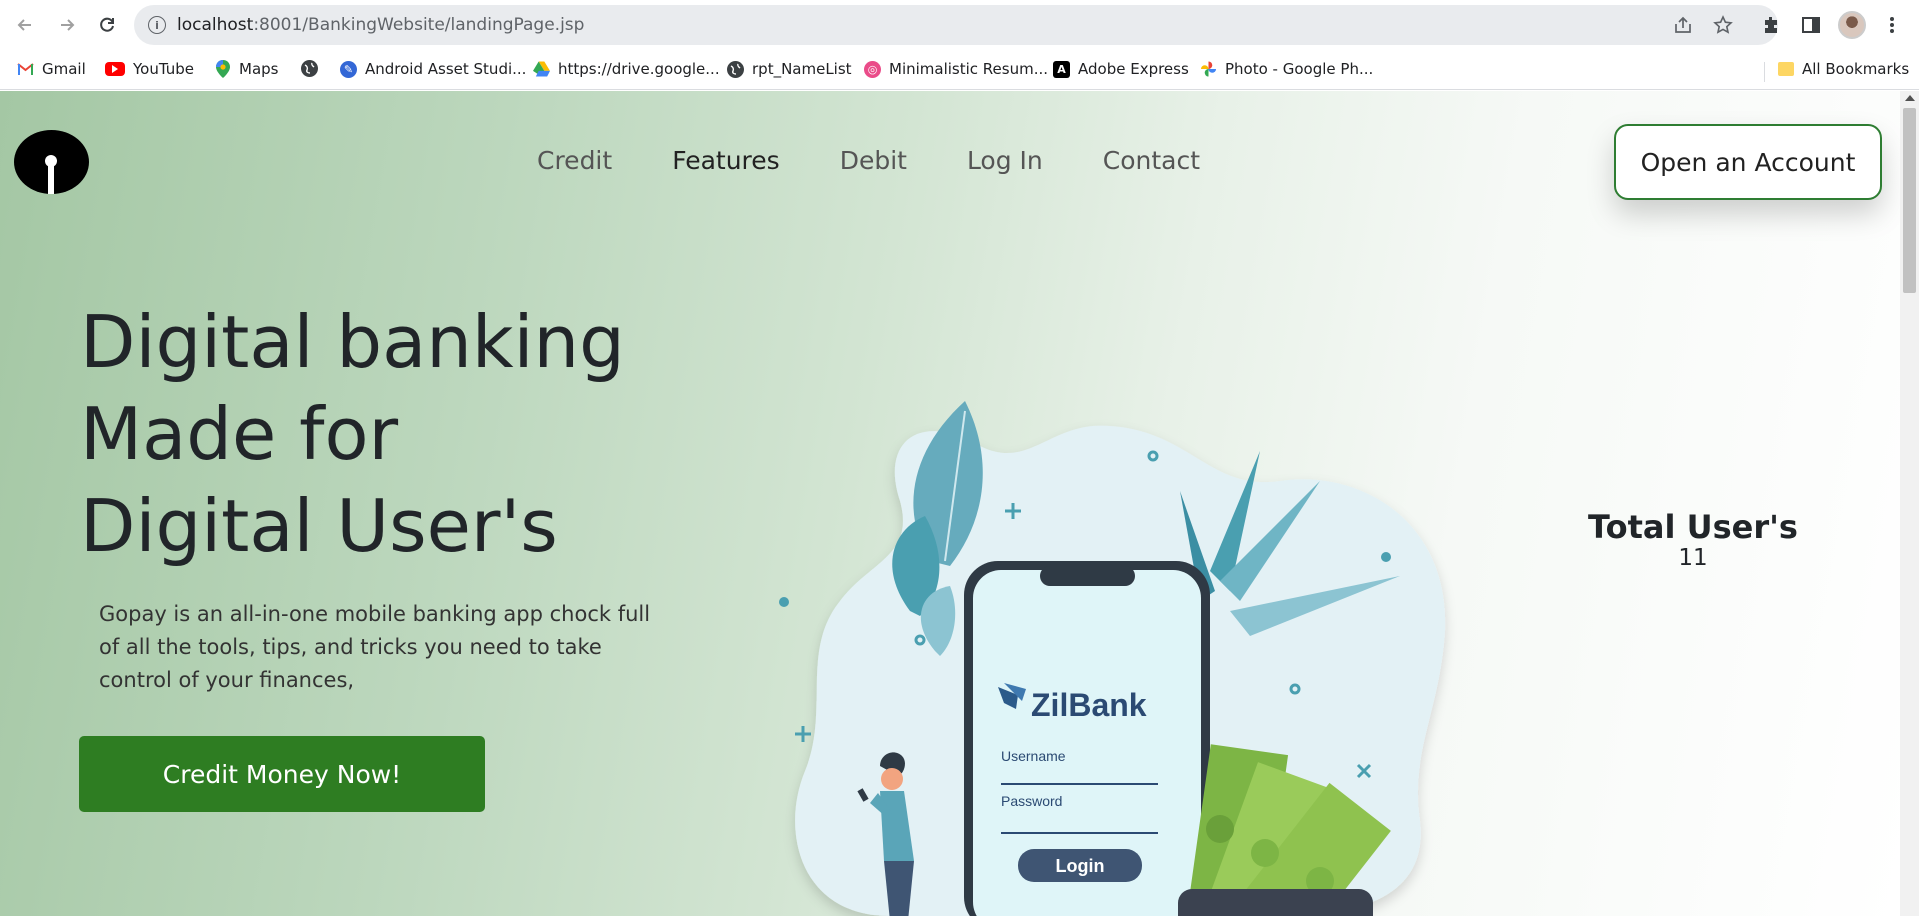  What do you see at coordinates (872, 69) in the screenshot?
I see `dribbble-icon: ◎` at bounding box center [872, 69].